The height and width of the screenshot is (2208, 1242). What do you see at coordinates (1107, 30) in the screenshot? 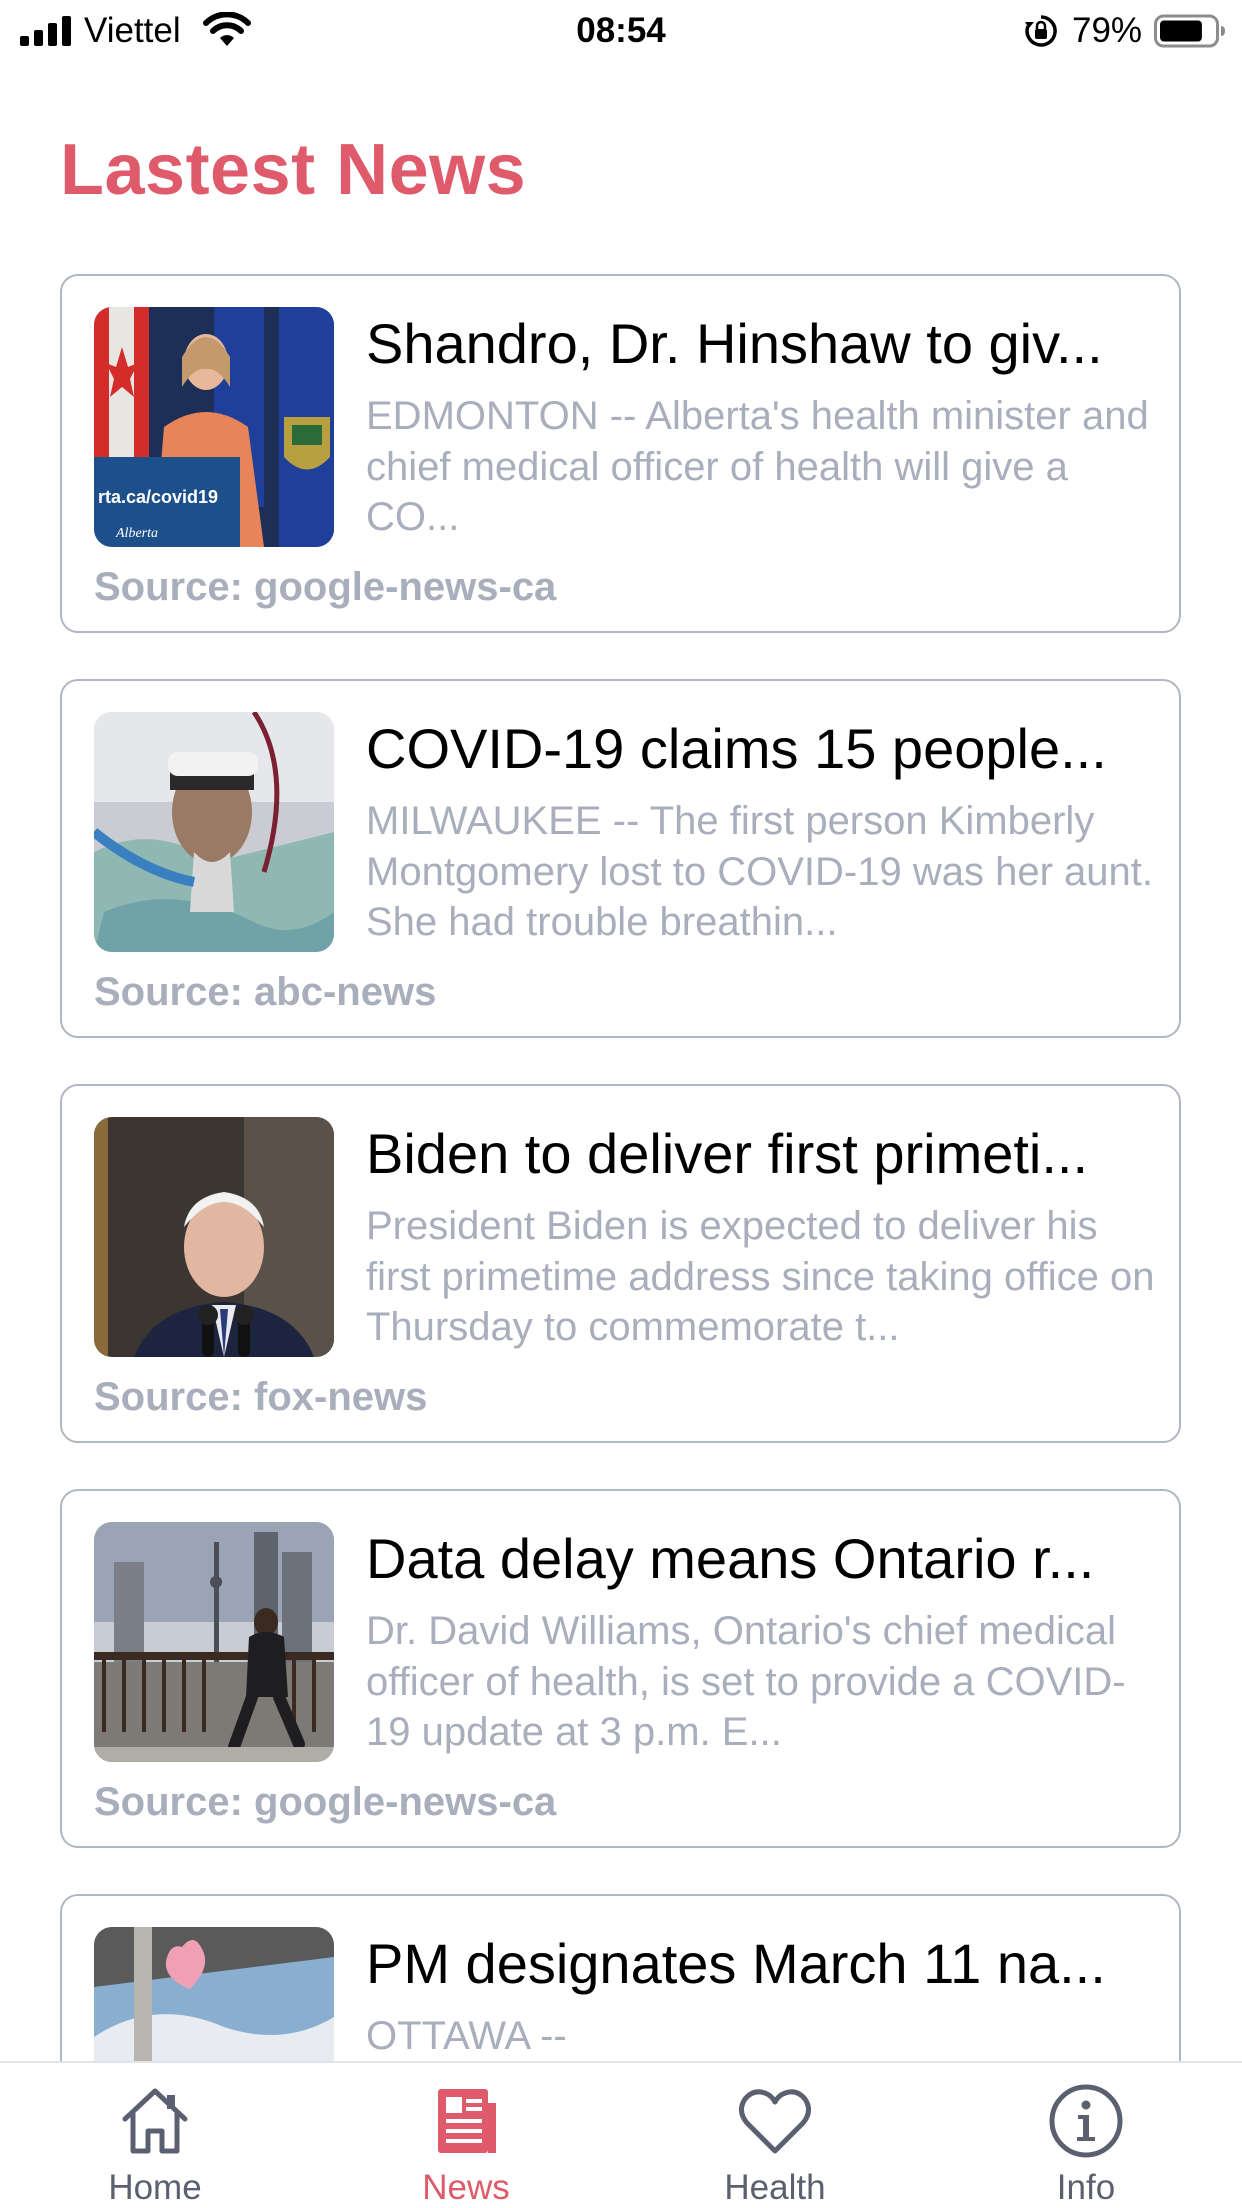
I see `battery-percentage: 79%` at bounding box center [1107, 30].